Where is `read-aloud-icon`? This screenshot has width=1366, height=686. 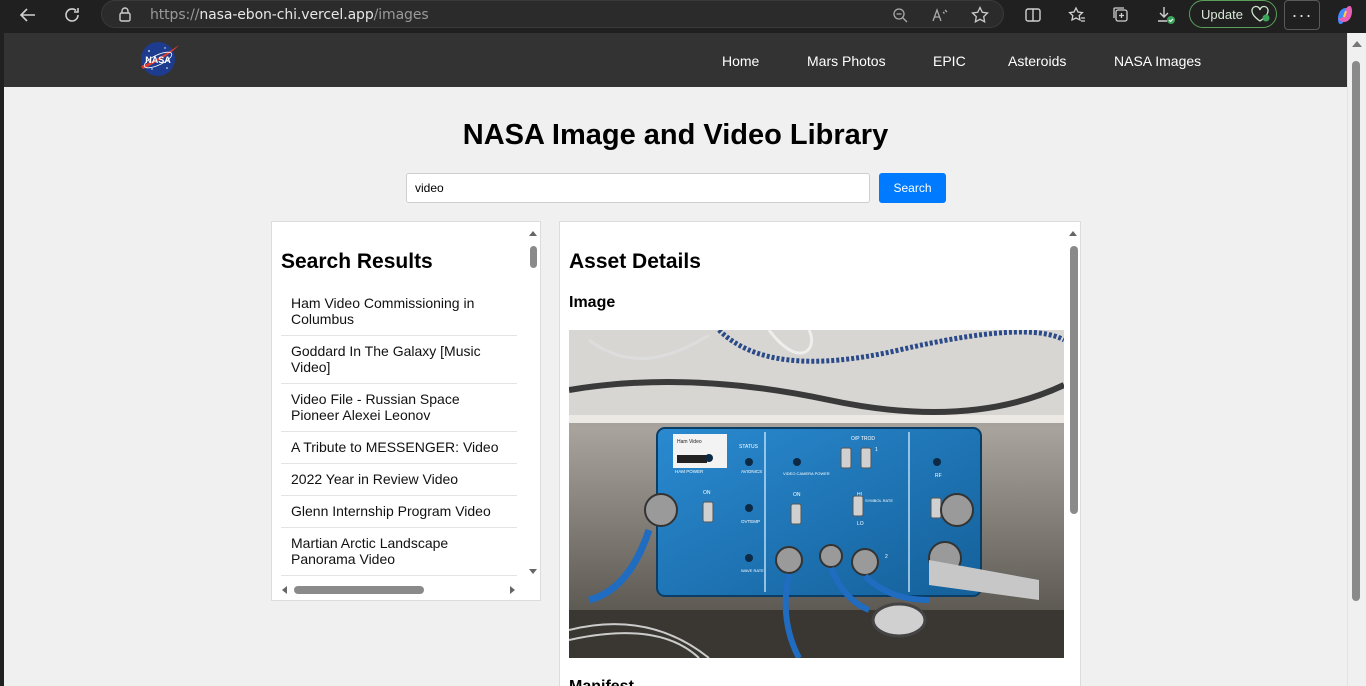 read-aloud-icon is located at coordinates (940, 15).